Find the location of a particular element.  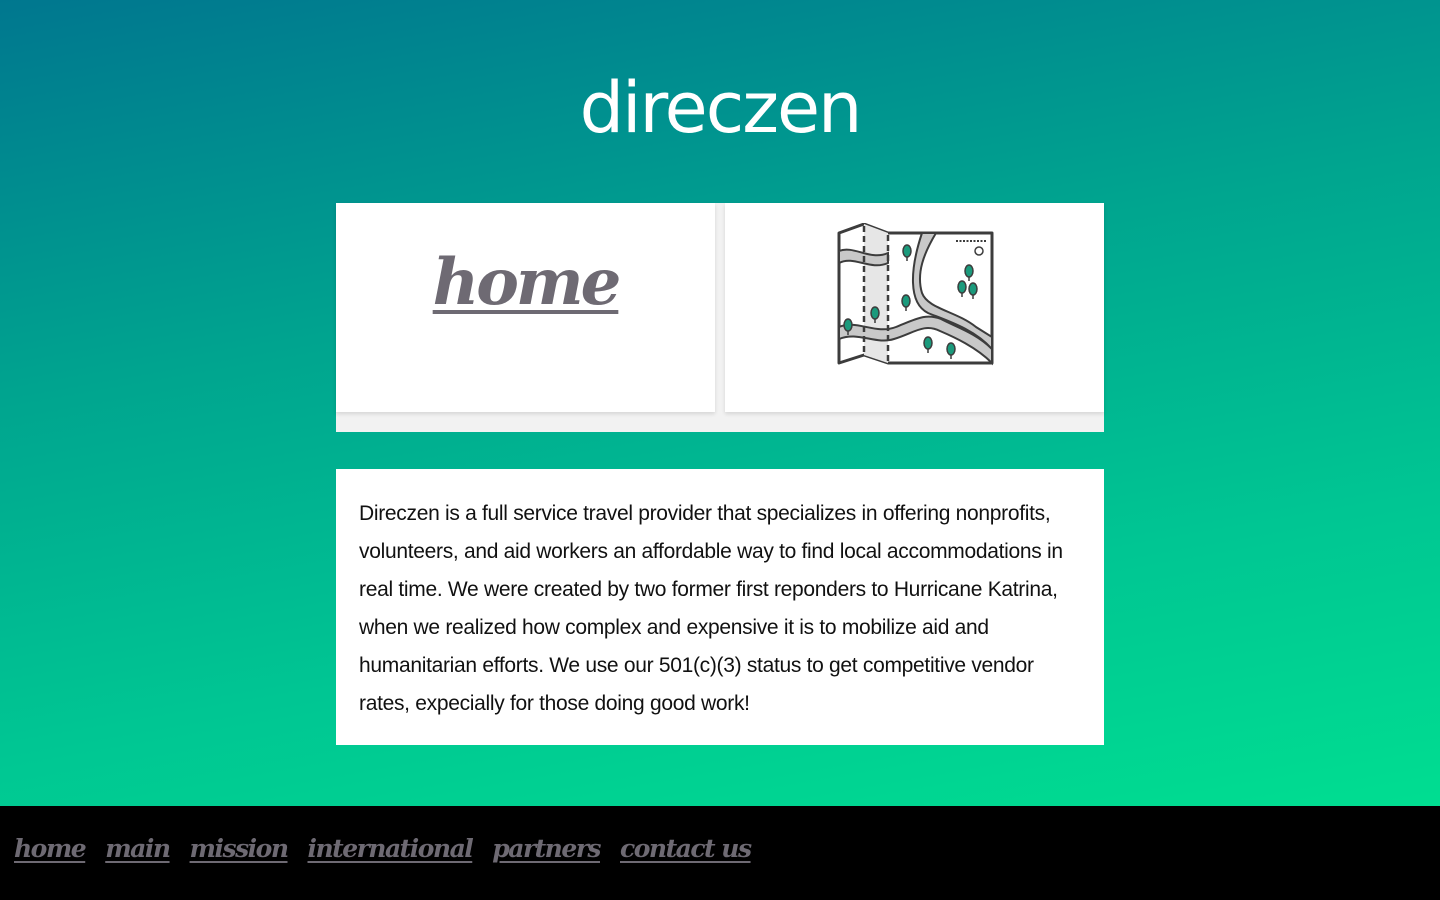

hero-card-map is located at coordinates (914, 307).